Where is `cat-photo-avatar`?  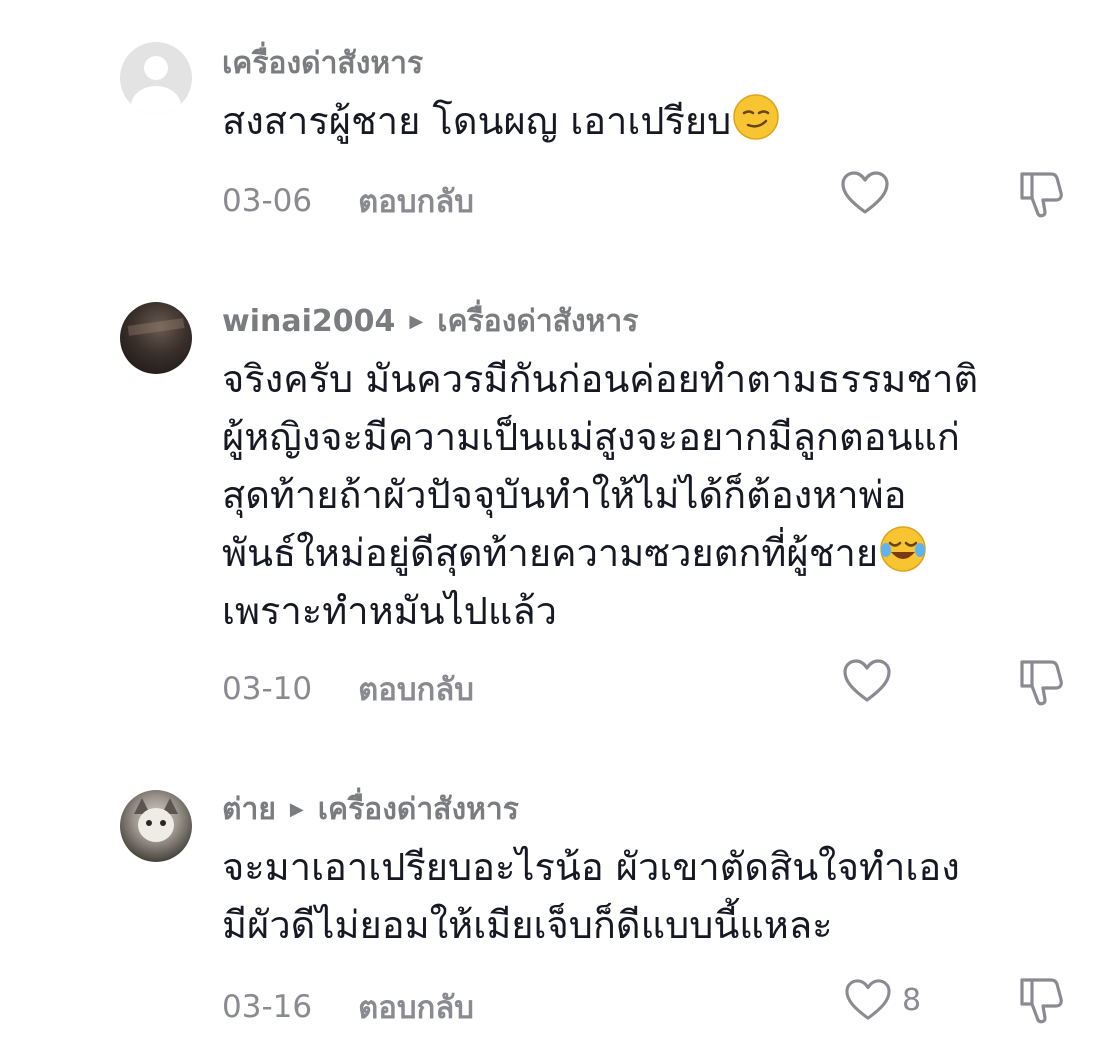 cat-photo-avatar is located at coordinates (156, 826).